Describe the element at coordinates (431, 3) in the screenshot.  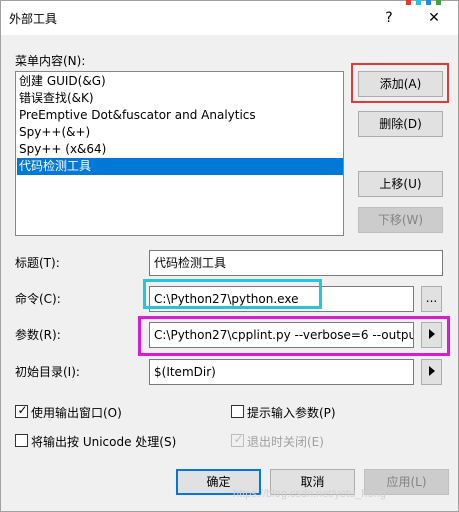
I see `top-edge-artifact` at that location.